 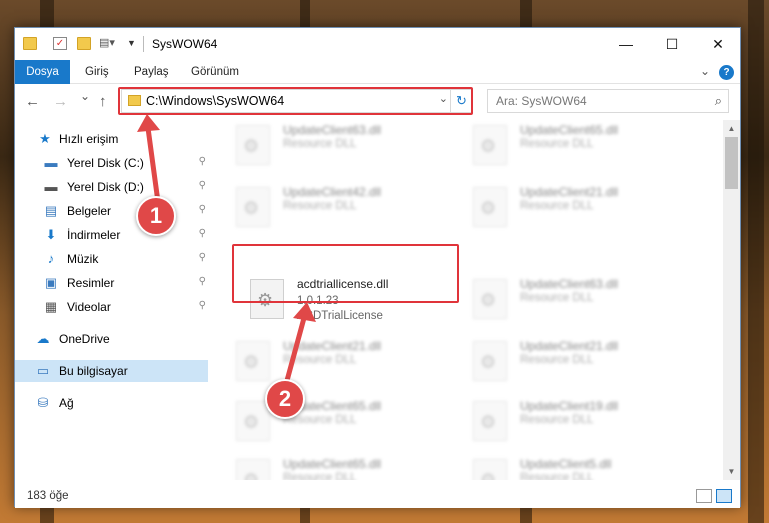 What do you see at coordinates (340, 316) in the screenshot?
I see `file-description: ACDTrialLicense` at bounding box center [340, 316].